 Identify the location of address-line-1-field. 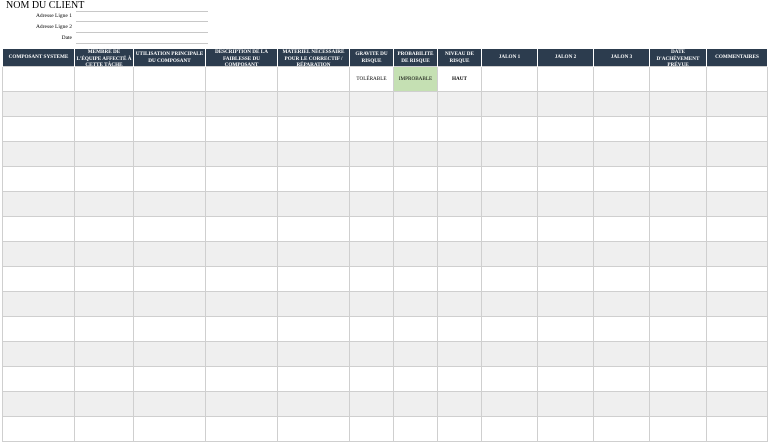
(142, 21).